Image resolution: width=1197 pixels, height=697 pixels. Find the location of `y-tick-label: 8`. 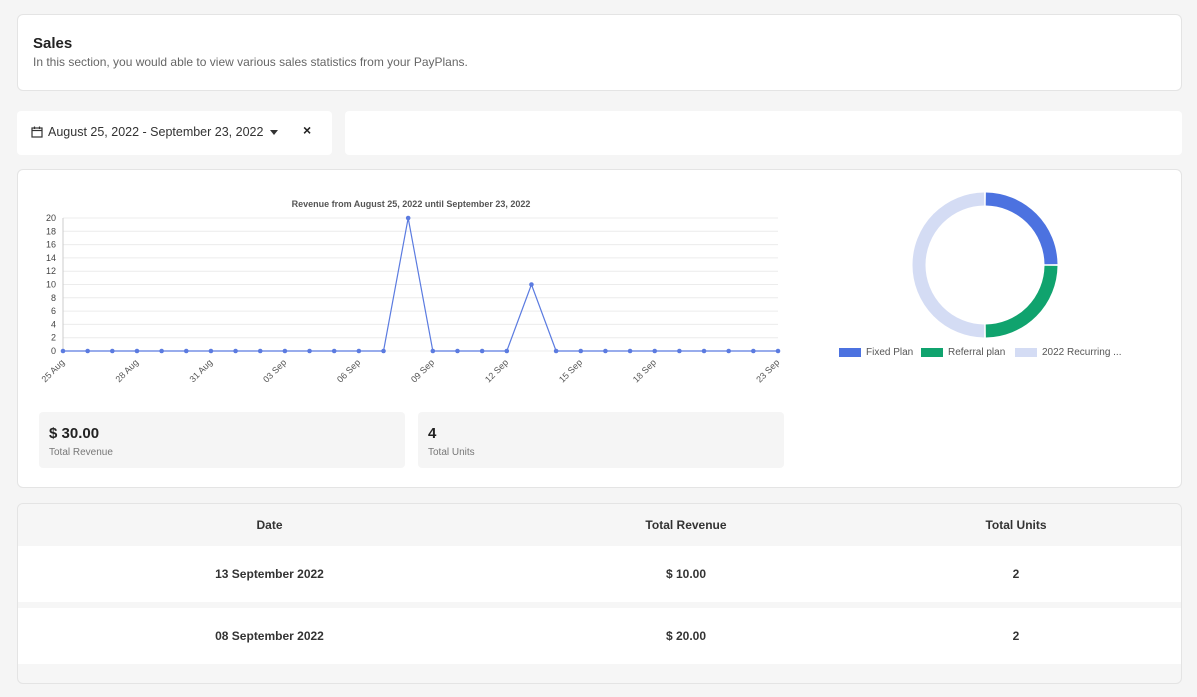

y-tick-label: 8 is located at coordinates (53, 298).